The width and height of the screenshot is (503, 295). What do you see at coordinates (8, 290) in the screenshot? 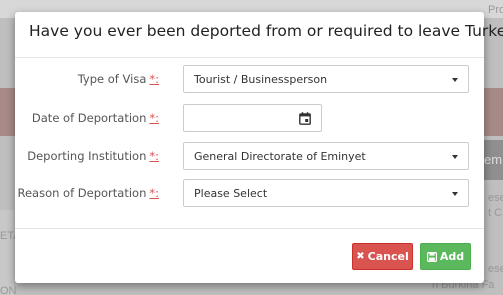
I see `background-text: ON` at bounding box center [8, 290].